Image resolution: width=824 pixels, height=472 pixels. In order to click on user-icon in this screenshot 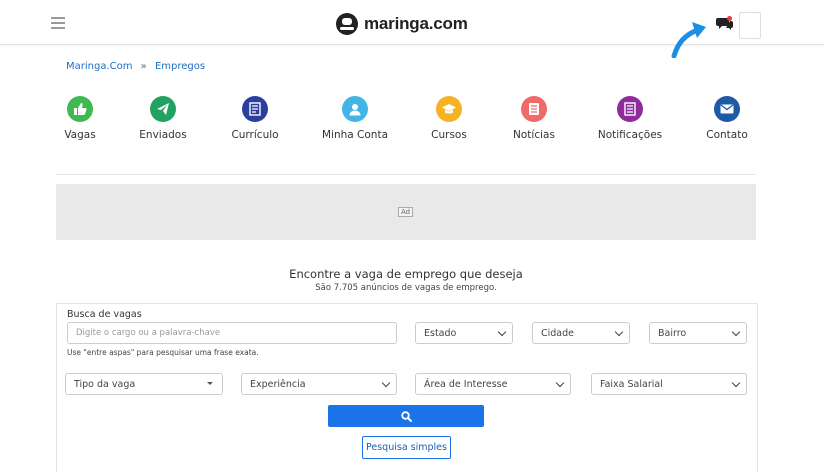, I will do `click(355, 109)`.